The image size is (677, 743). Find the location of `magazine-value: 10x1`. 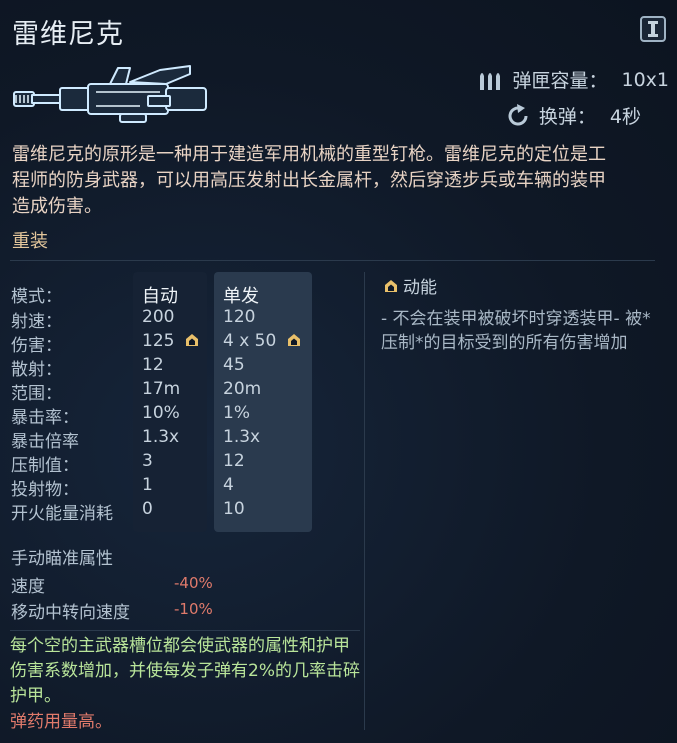

magazine-value: 10x1 is located at coordinates (645, 79).